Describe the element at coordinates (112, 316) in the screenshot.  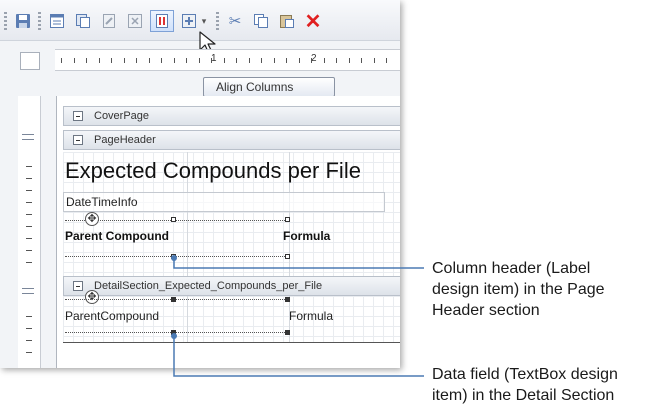
I see `field-parent-compound: ParentCompound` at that location.